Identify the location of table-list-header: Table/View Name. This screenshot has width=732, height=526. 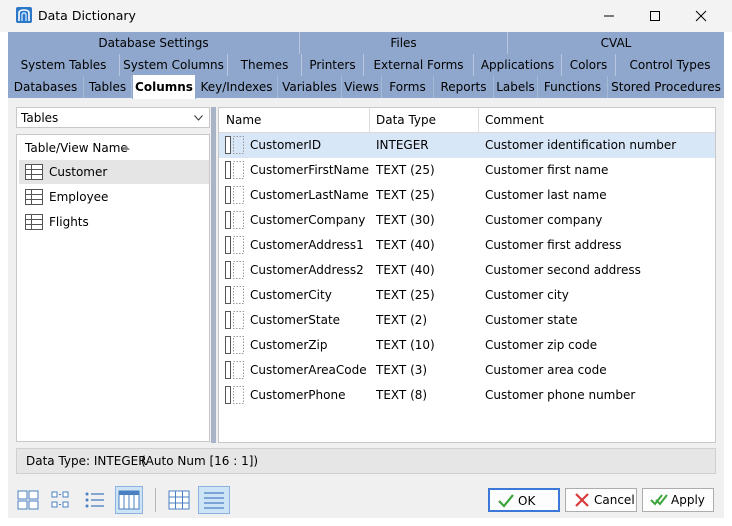
(76, 148).